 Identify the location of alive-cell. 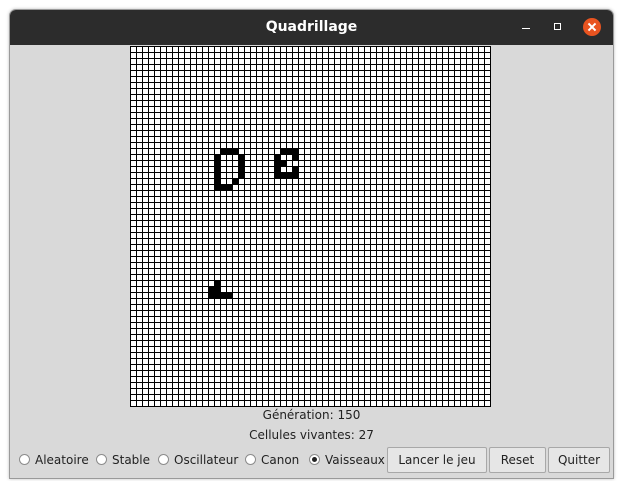
(283, 163).